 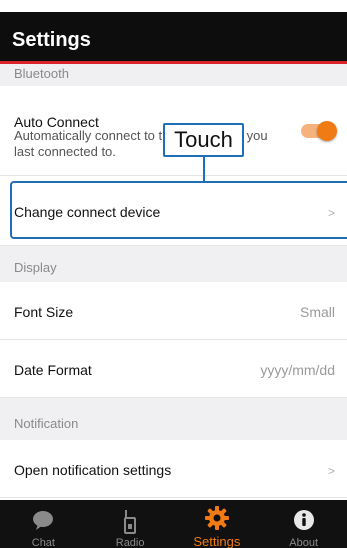 What do you see at coordinates (130, 542) in the screenshot?
I see `tab-radio-label: Radio` at bounding box center [130, 542].